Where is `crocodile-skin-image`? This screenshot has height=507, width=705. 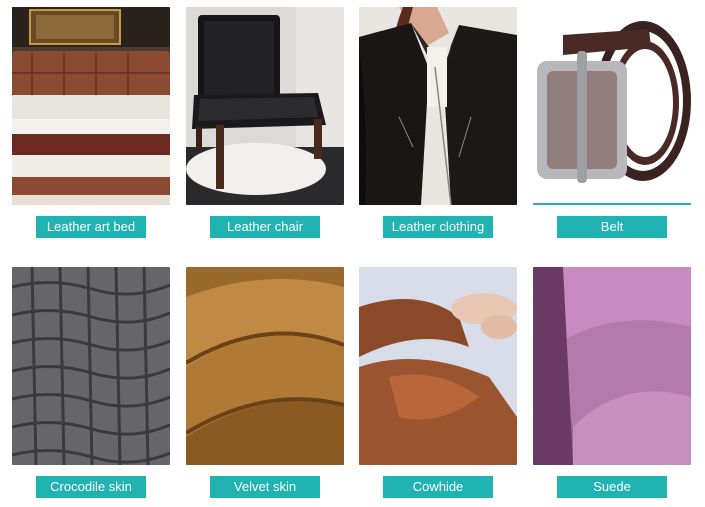 crocodile-skin-image is located at coordinates (91, 366).